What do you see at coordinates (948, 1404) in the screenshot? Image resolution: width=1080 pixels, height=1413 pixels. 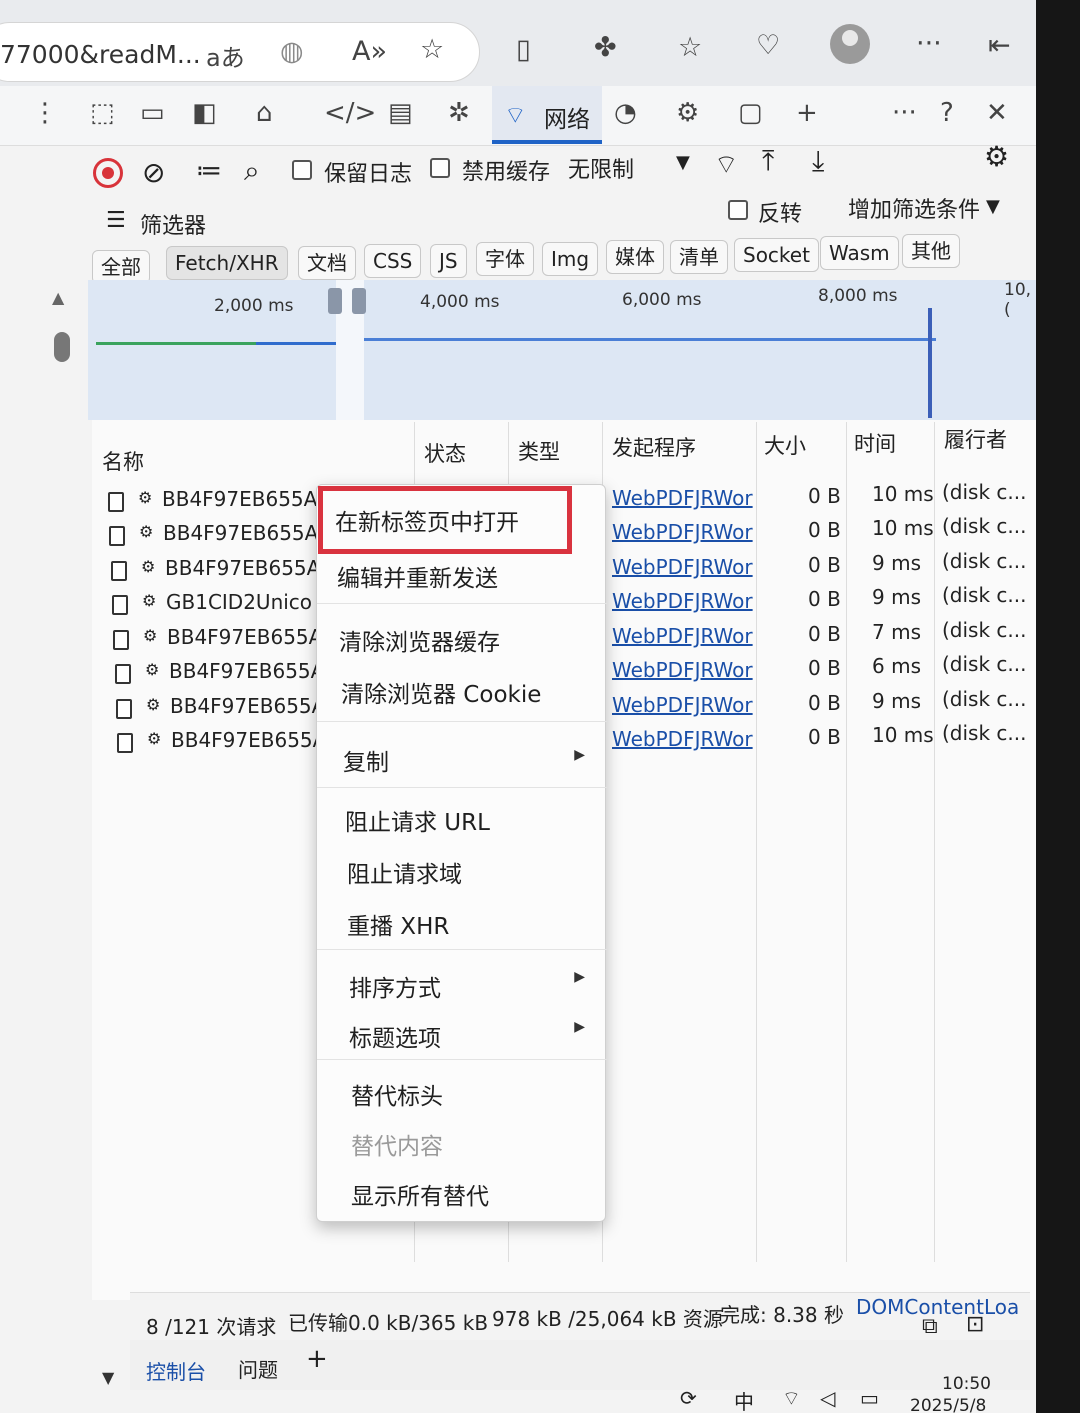 I see `clock-date: 2025/5/8` at bounding box center [948, 1404].